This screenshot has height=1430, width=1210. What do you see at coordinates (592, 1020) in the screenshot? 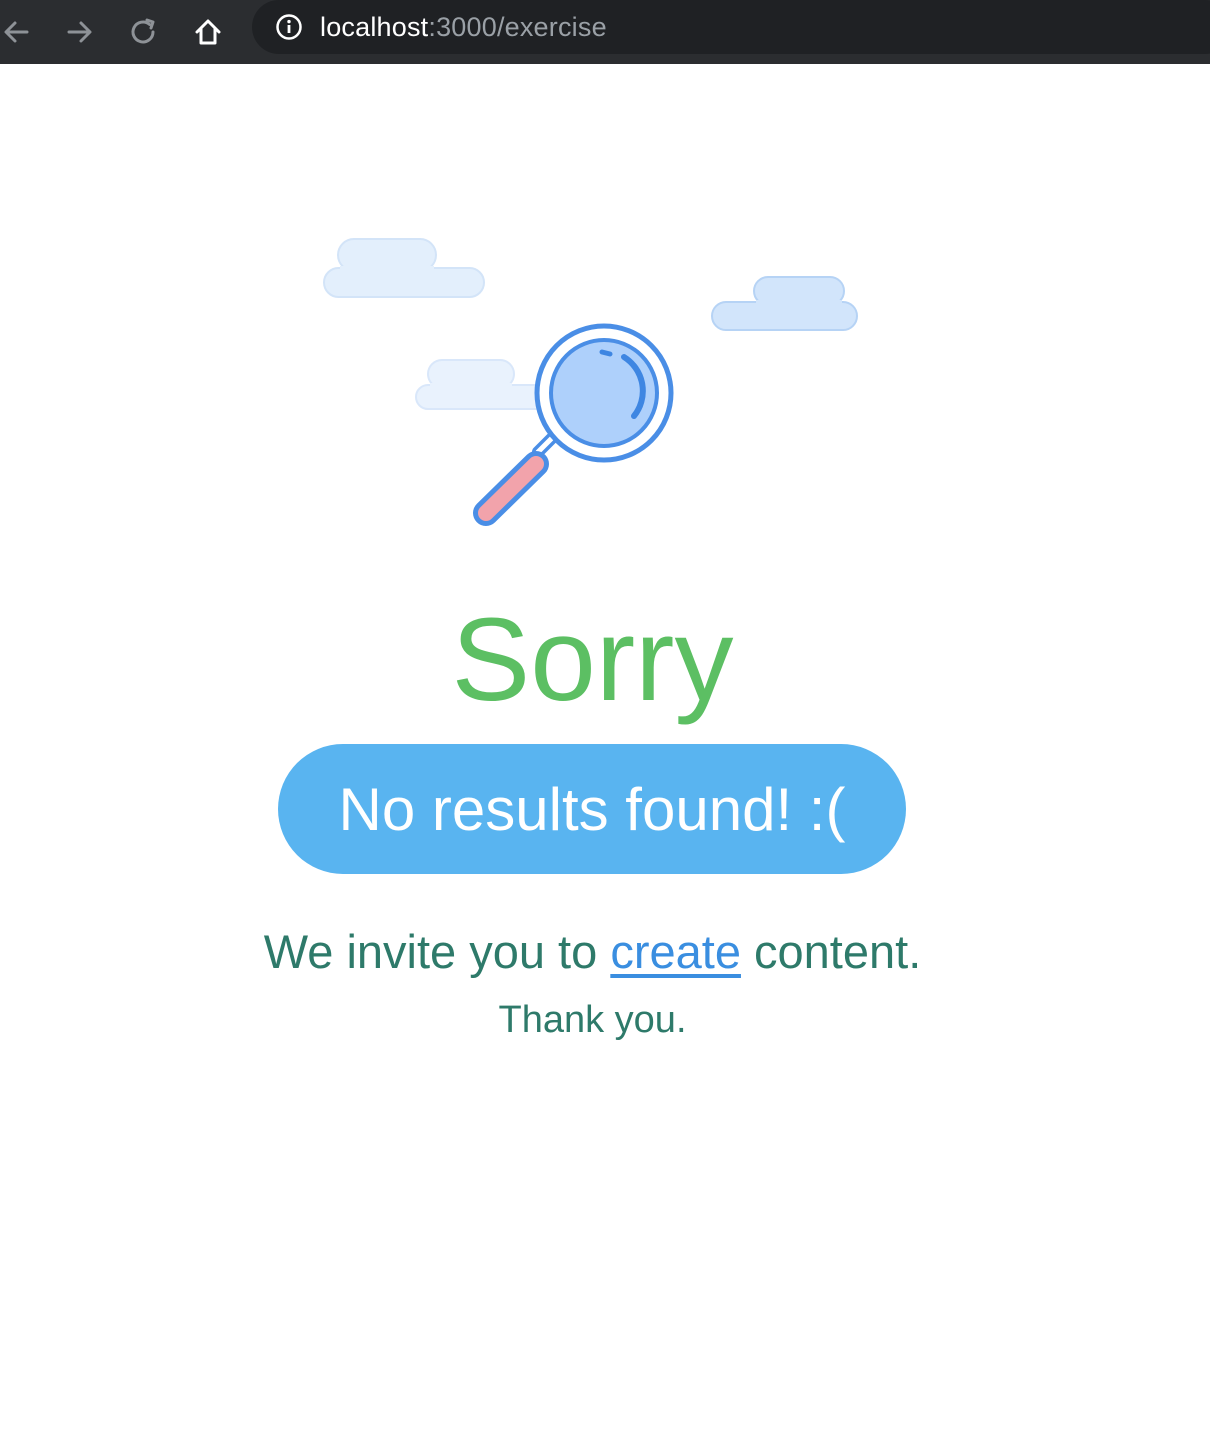
I see `thank-you-text: Thank you.` at bounding box center [592, 1020].